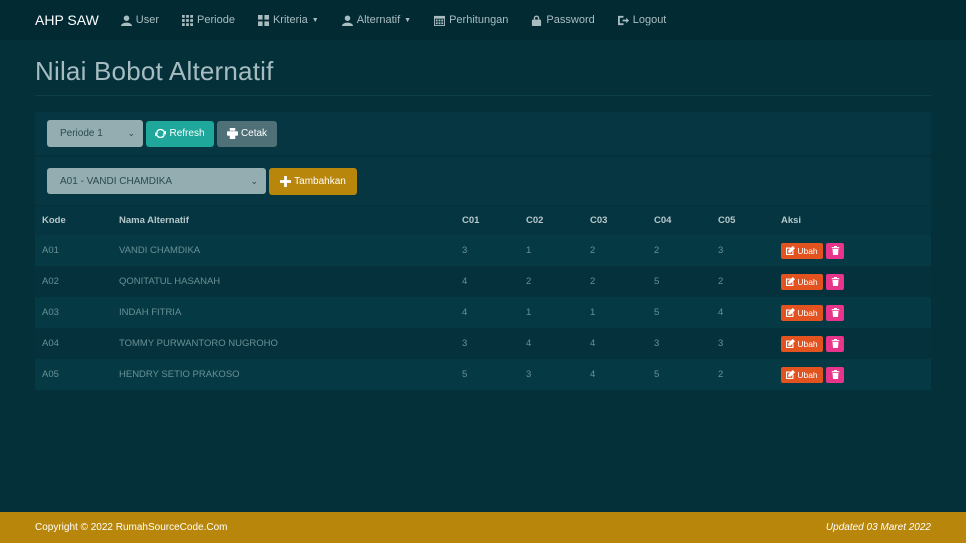 This screenshot has width=966, height=543. Describe the element at coordinates (180, 133) in the screenshot. I see `refresh-button: Refresh` at that location.